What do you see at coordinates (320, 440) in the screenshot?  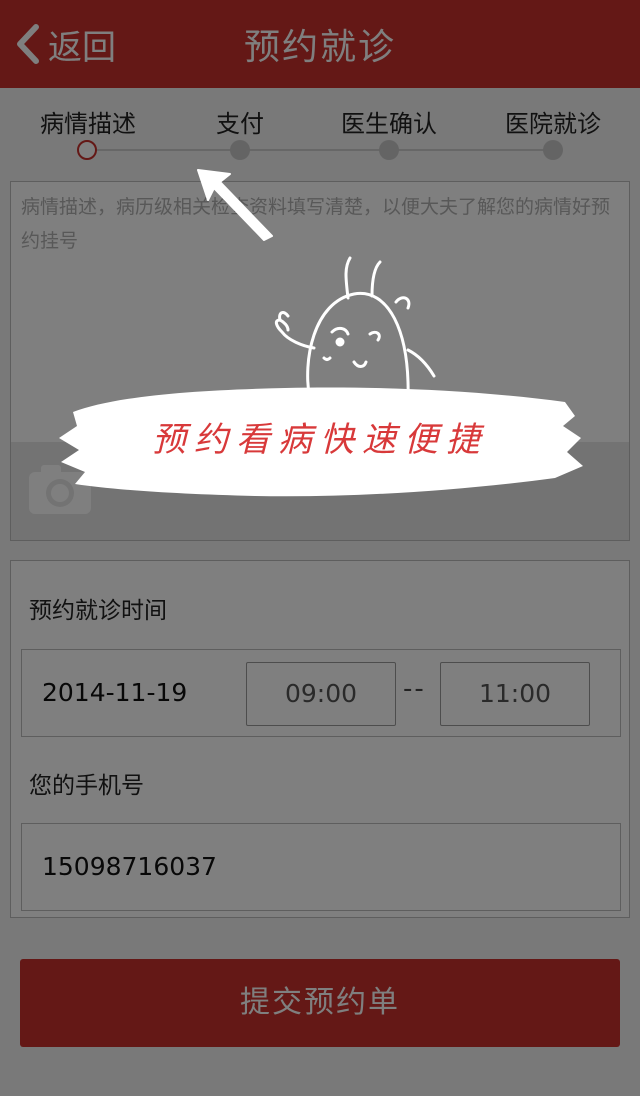 I see `overlay-slogan: 预约看病快速便捷` at bounding box center [320, 440].